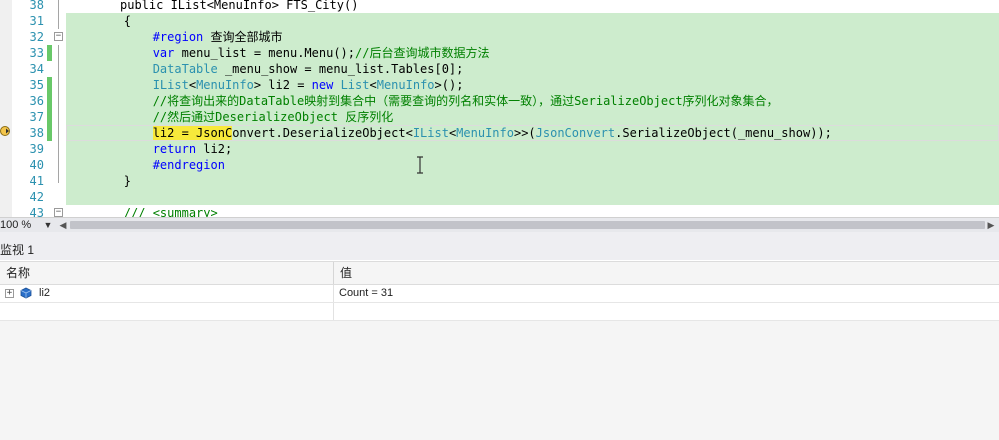  Describe the element at coordinates (265, 53) in the screenshot. I see `code-token: menu_list = menu.Menu();` at that location.